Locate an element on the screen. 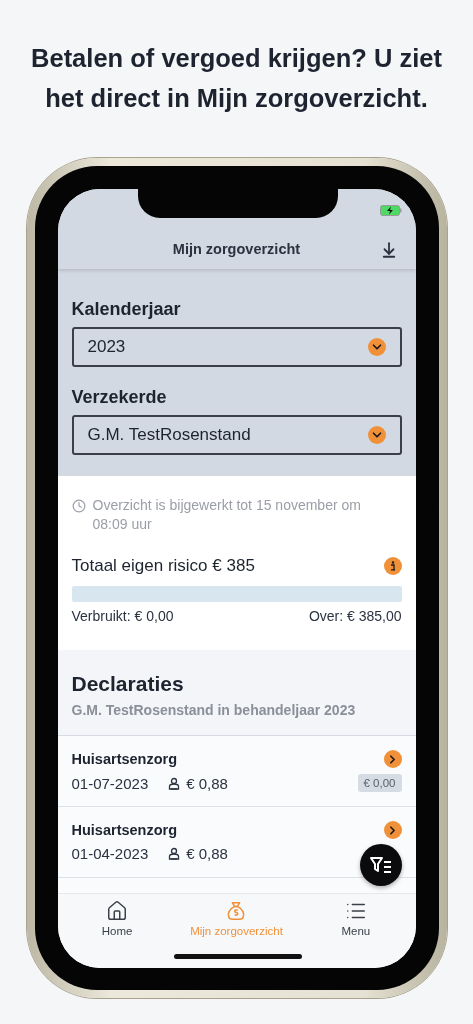 The height and width of the screenshot is (1024, 473). deductible-title: Totaal eigen risico € 385 is located at coordinates (163, 566).